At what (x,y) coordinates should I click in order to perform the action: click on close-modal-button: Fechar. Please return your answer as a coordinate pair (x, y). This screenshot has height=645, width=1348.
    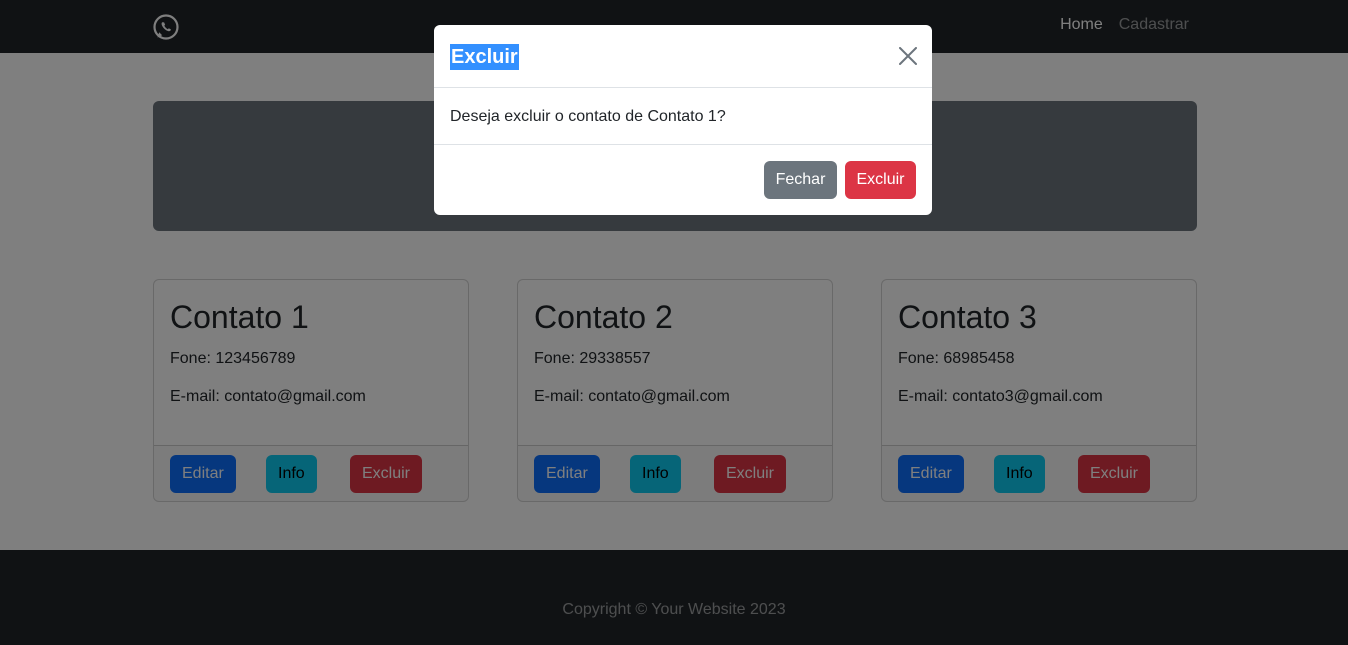
    Looking at the image, I should click on (800, 180).